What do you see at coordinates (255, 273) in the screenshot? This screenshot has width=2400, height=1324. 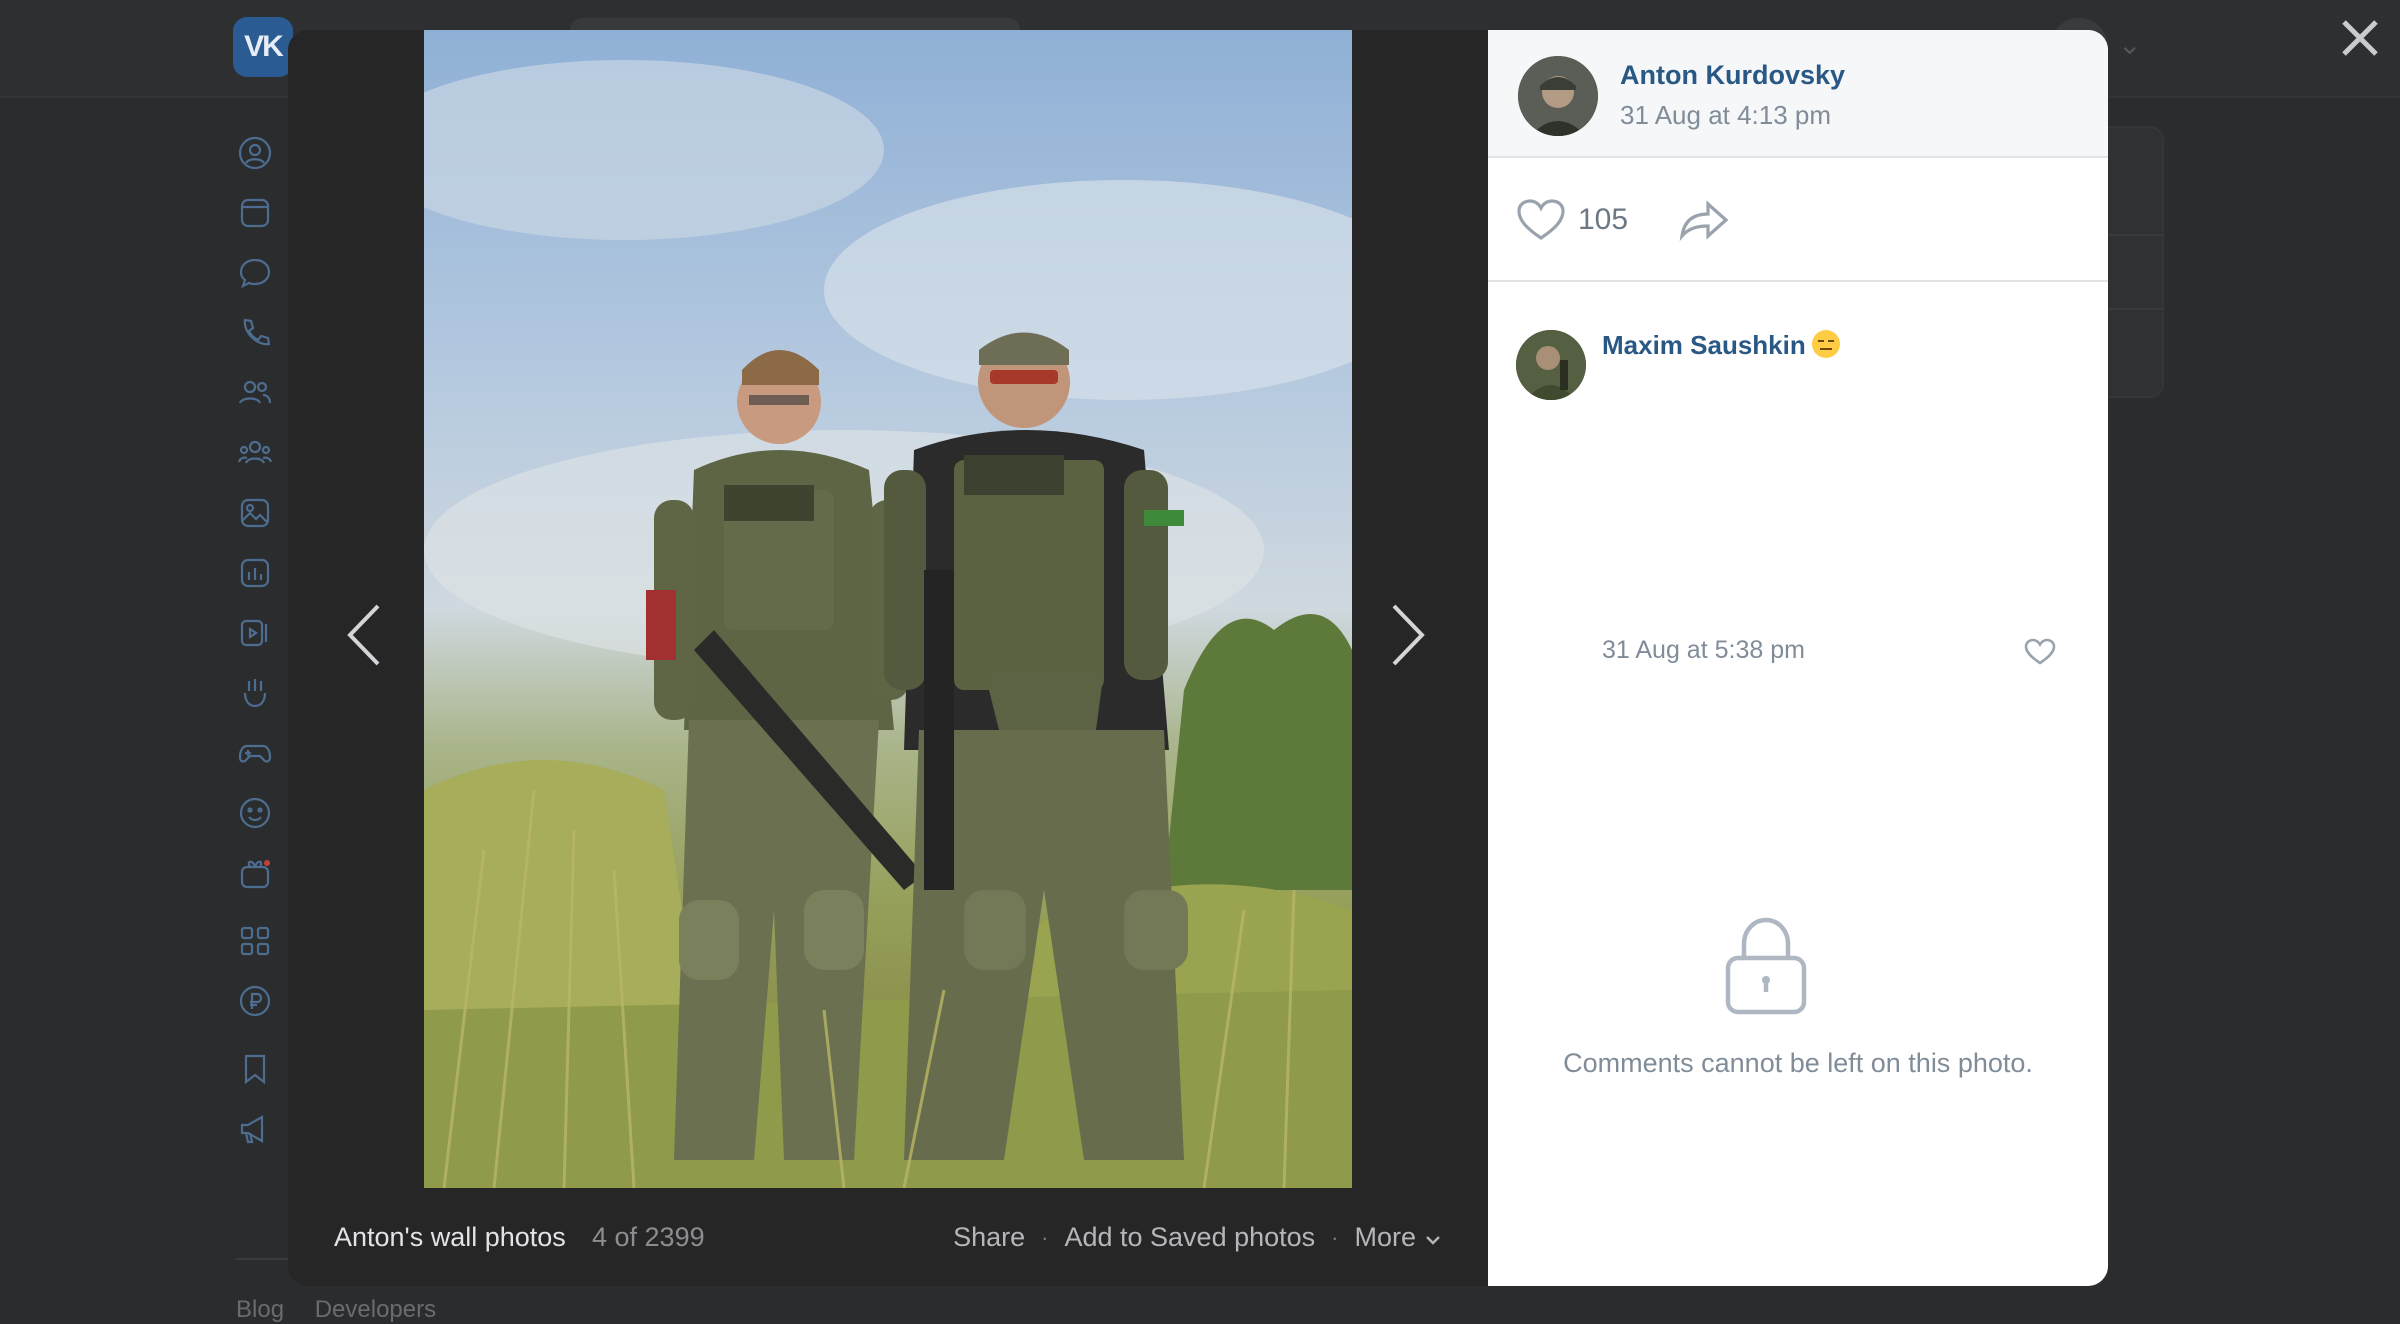 I see `messages-icon` at bounding box center [255, 273].